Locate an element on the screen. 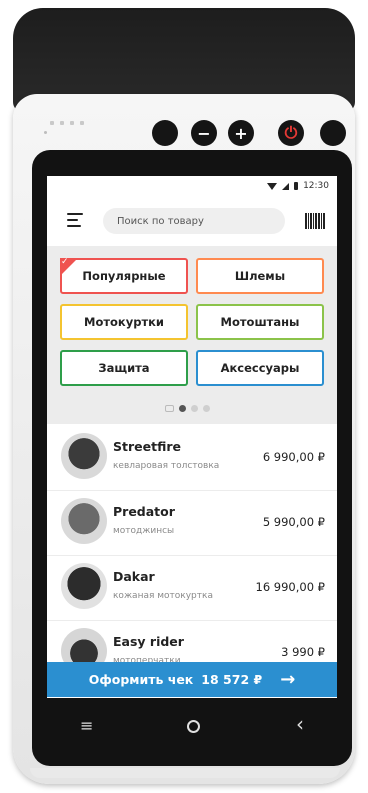 Image resolution: width=368 pixels, height=793 pixels. category-label: Аксессуары is located at coordinates (260, 368).